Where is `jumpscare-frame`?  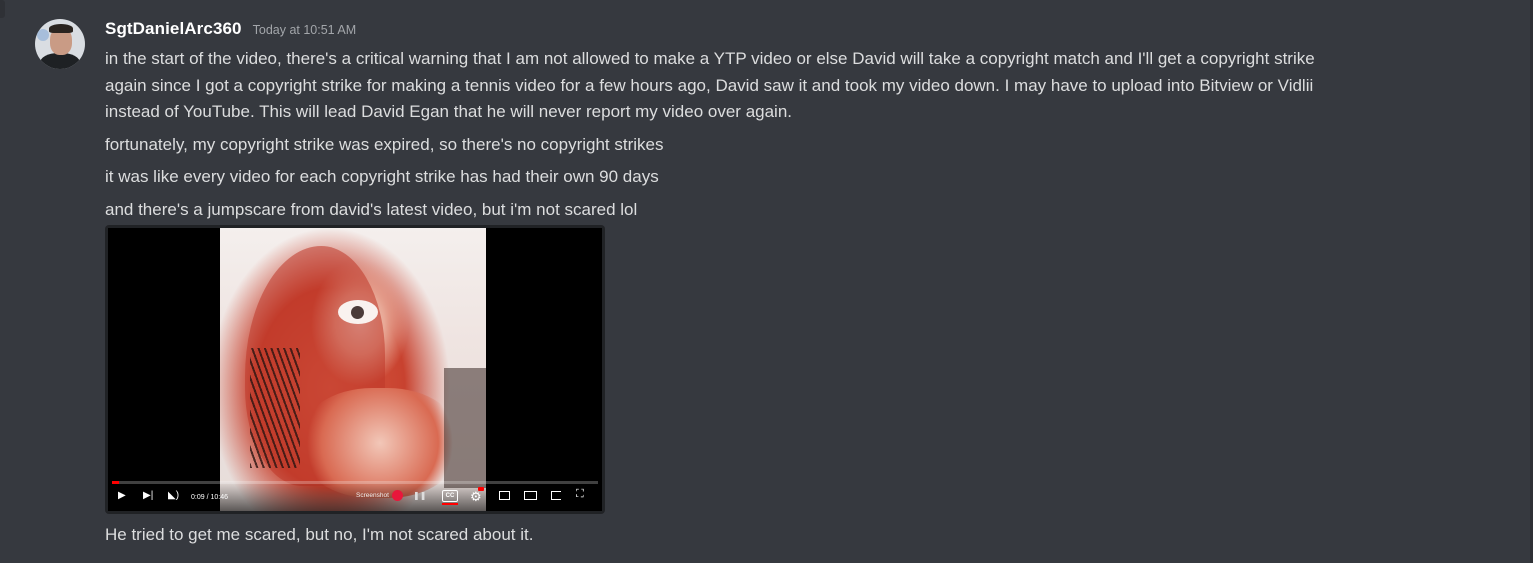
jumpscare-frame is located at coordinates (353, 369).